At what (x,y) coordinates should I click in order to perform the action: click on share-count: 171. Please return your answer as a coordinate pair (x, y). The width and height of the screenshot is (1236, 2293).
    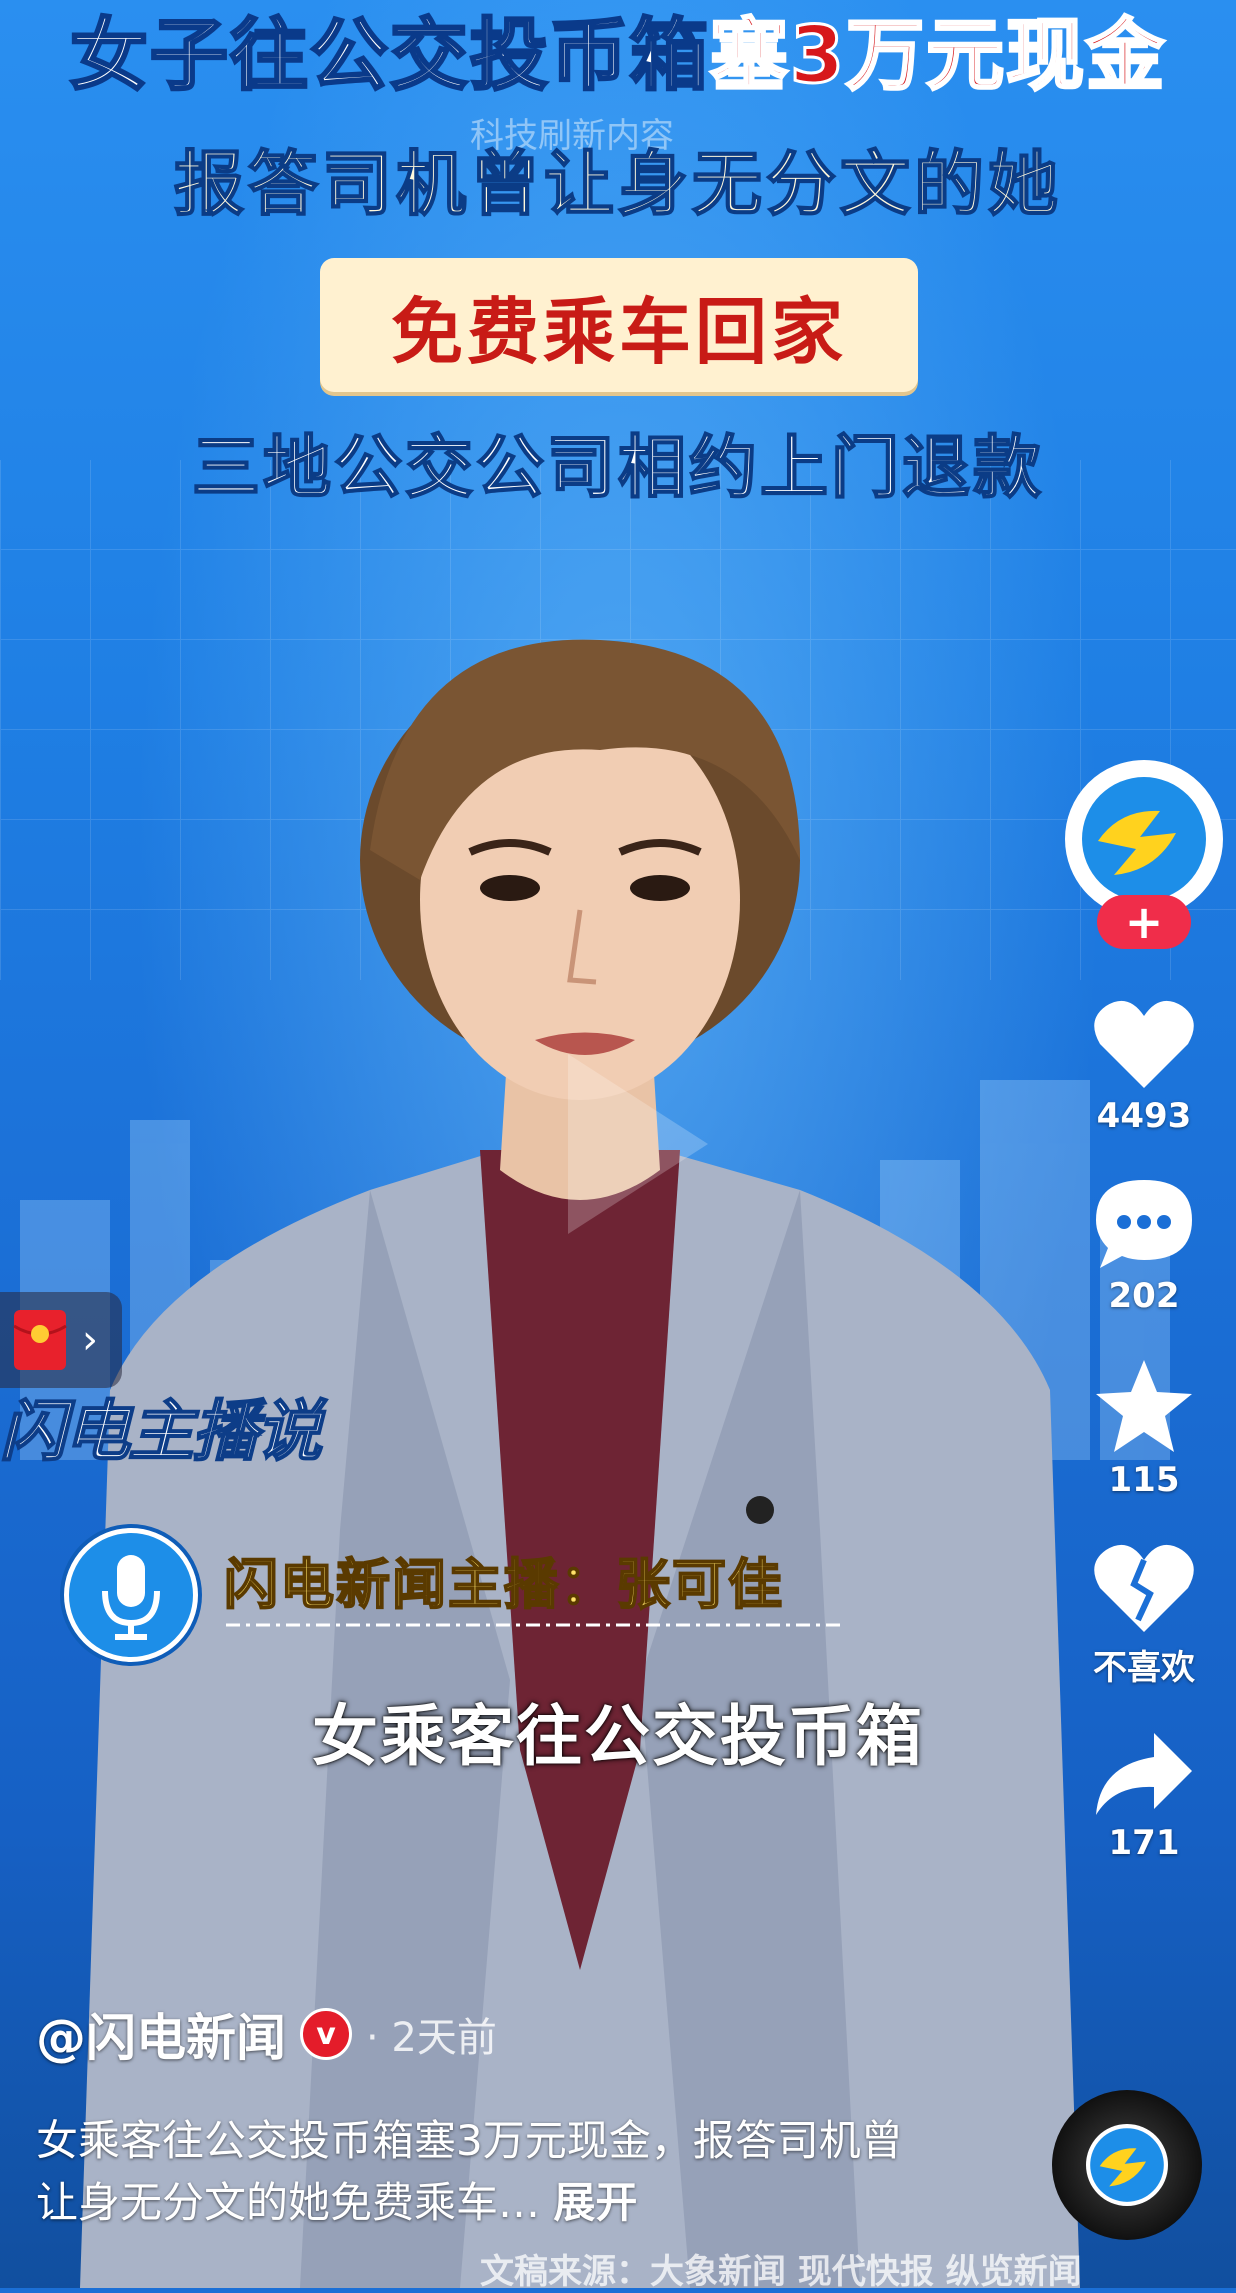
    Looking at the image, I should click on (1144, 1843).